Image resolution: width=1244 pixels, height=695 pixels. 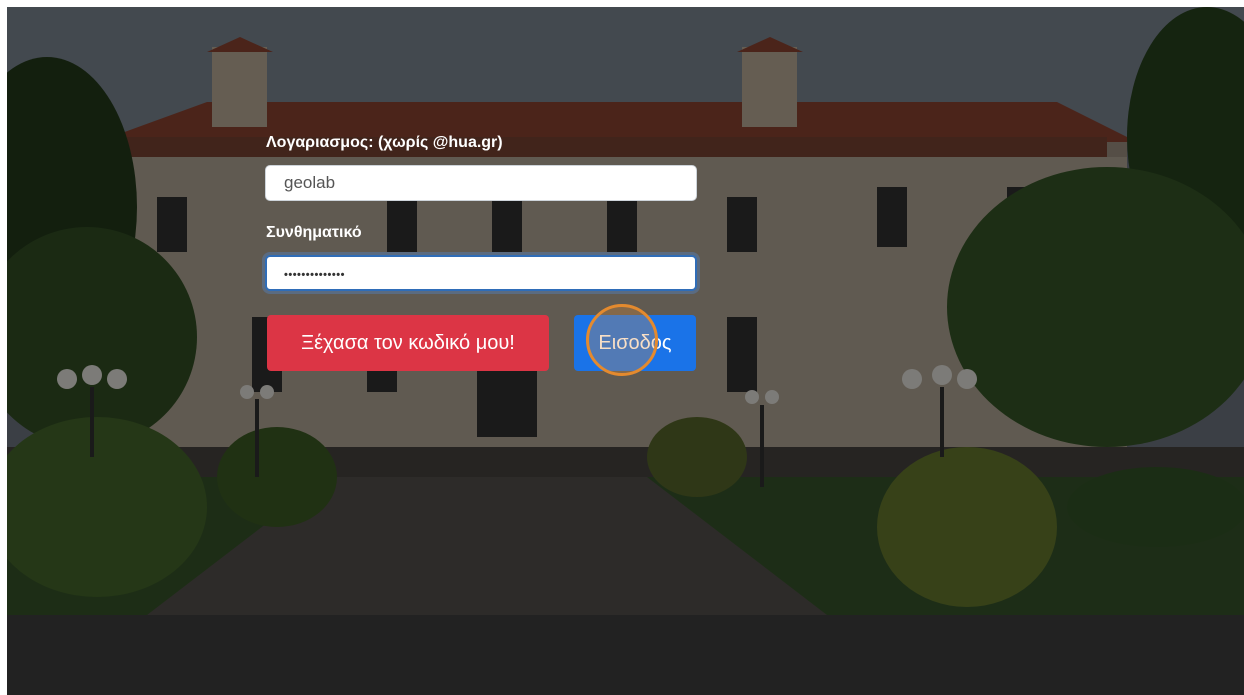 I want to click on login-button: Εισοδος, so click(x=635, y=343).